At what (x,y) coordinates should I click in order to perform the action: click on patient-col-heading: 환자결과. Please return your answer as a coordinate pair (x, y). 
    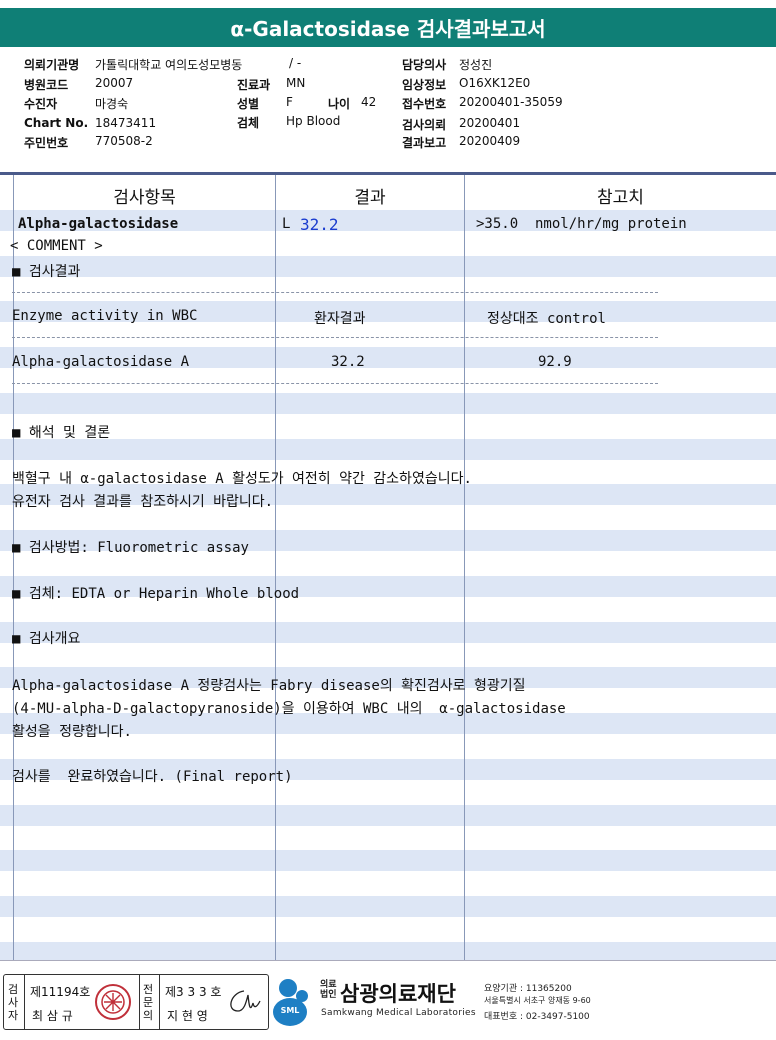
    Looking at the image, I should click on (340, 319).